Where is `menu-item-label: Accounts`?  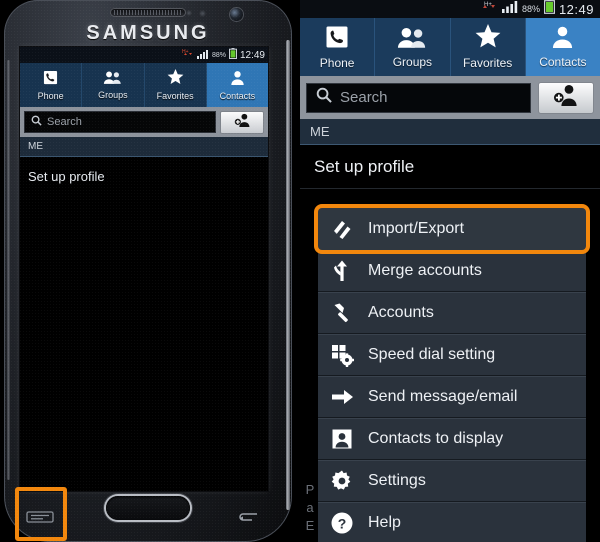 menu-item-label: Accounts is located at coordinates (401, 312).